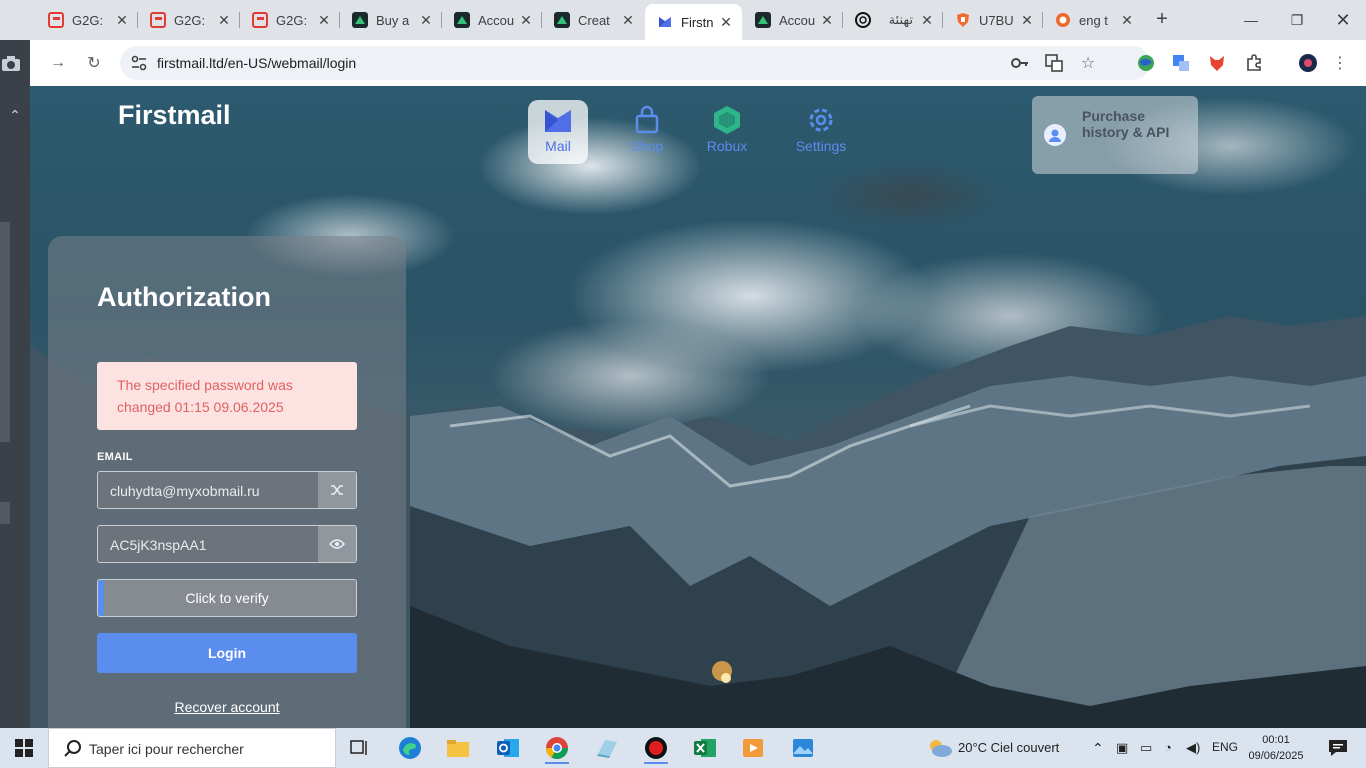 This screenshot has height=768, width=1366. What do you see at coordinates (260, 20) in the screenshot?
I see `g2g-icon` at bounding box center [260, 20].